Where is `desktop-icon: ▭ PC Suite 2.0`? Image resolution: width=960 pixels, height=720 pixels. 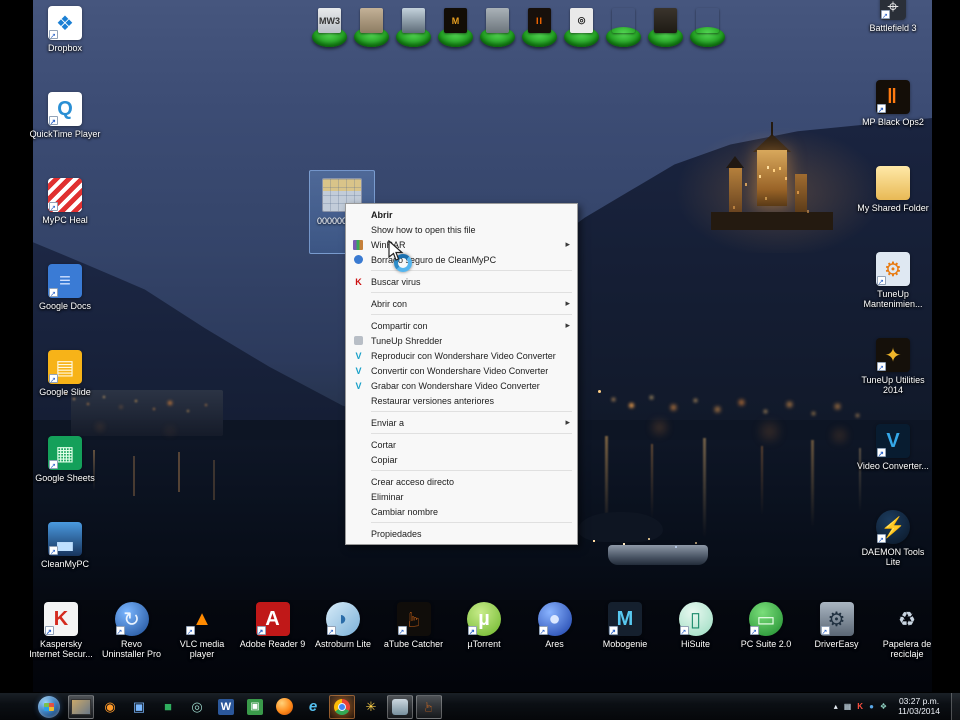 desktop-icon: ▭ PC Suite 2.0 is located at coordinates (766, 630).